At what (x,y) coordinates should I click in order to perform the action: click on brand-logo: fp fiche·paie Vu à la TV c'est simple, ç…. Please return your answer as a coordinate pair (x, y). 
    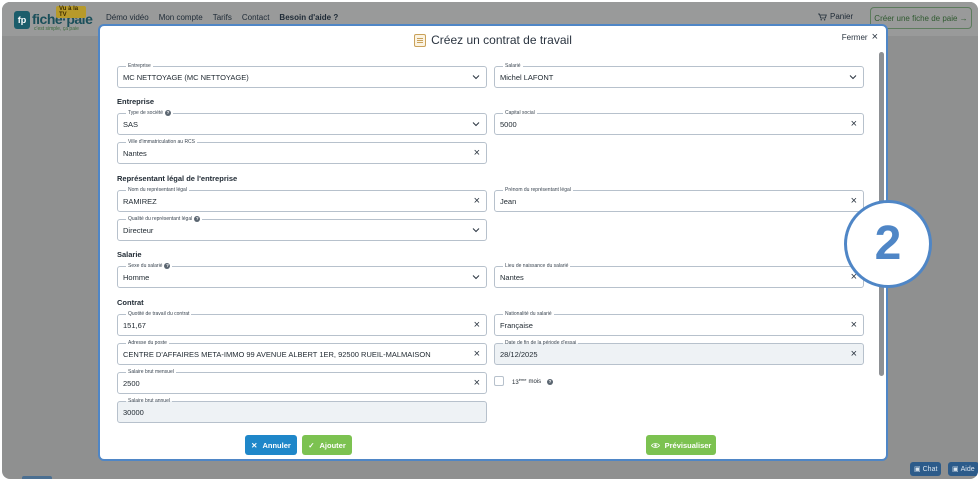
    Looking at the image, I should click on (53, 19).